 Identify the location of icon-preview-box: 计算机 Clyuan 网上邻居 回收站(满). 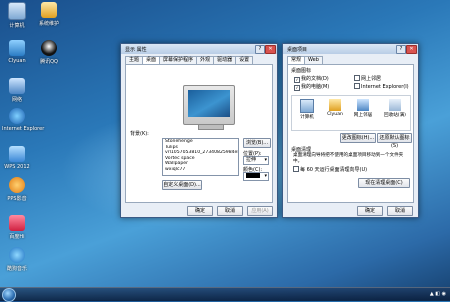
(351, 113).